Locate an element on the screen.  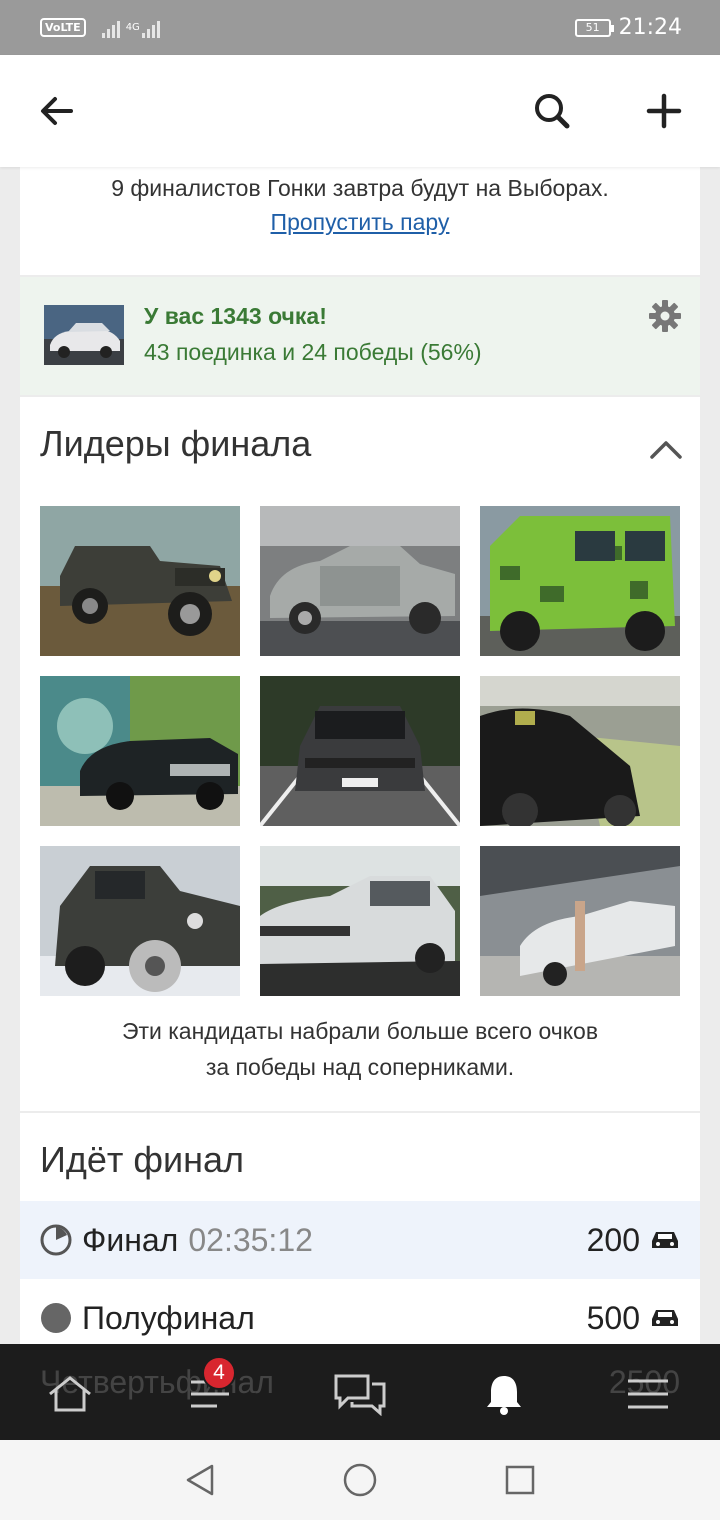
system-home-button is located at coordinates (360, 1480).